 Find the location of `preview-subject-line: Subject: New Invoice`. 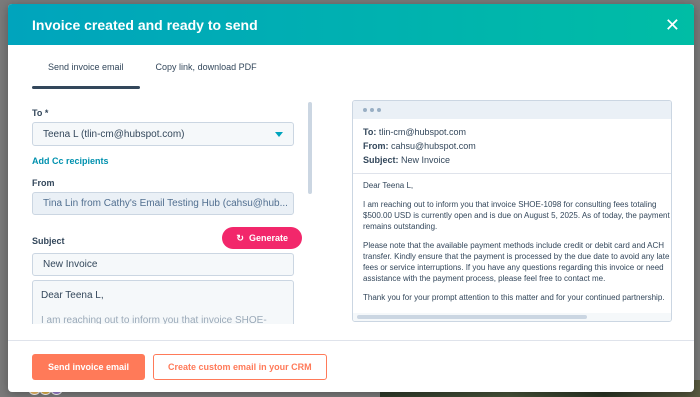

preview-subject-line: Subject: New Invoice is located at coordinates (407, 160).